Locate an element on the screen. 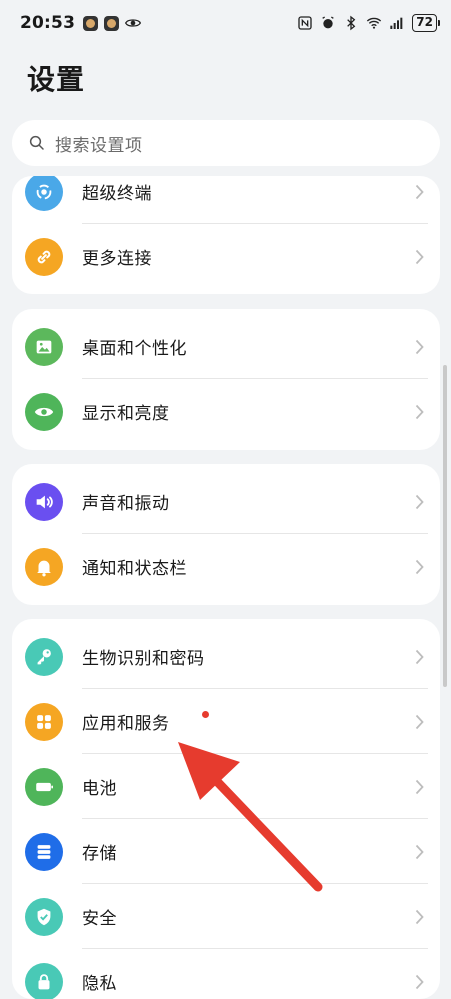  settings-item-battery: 电池 is located at coordinates (226, 786).